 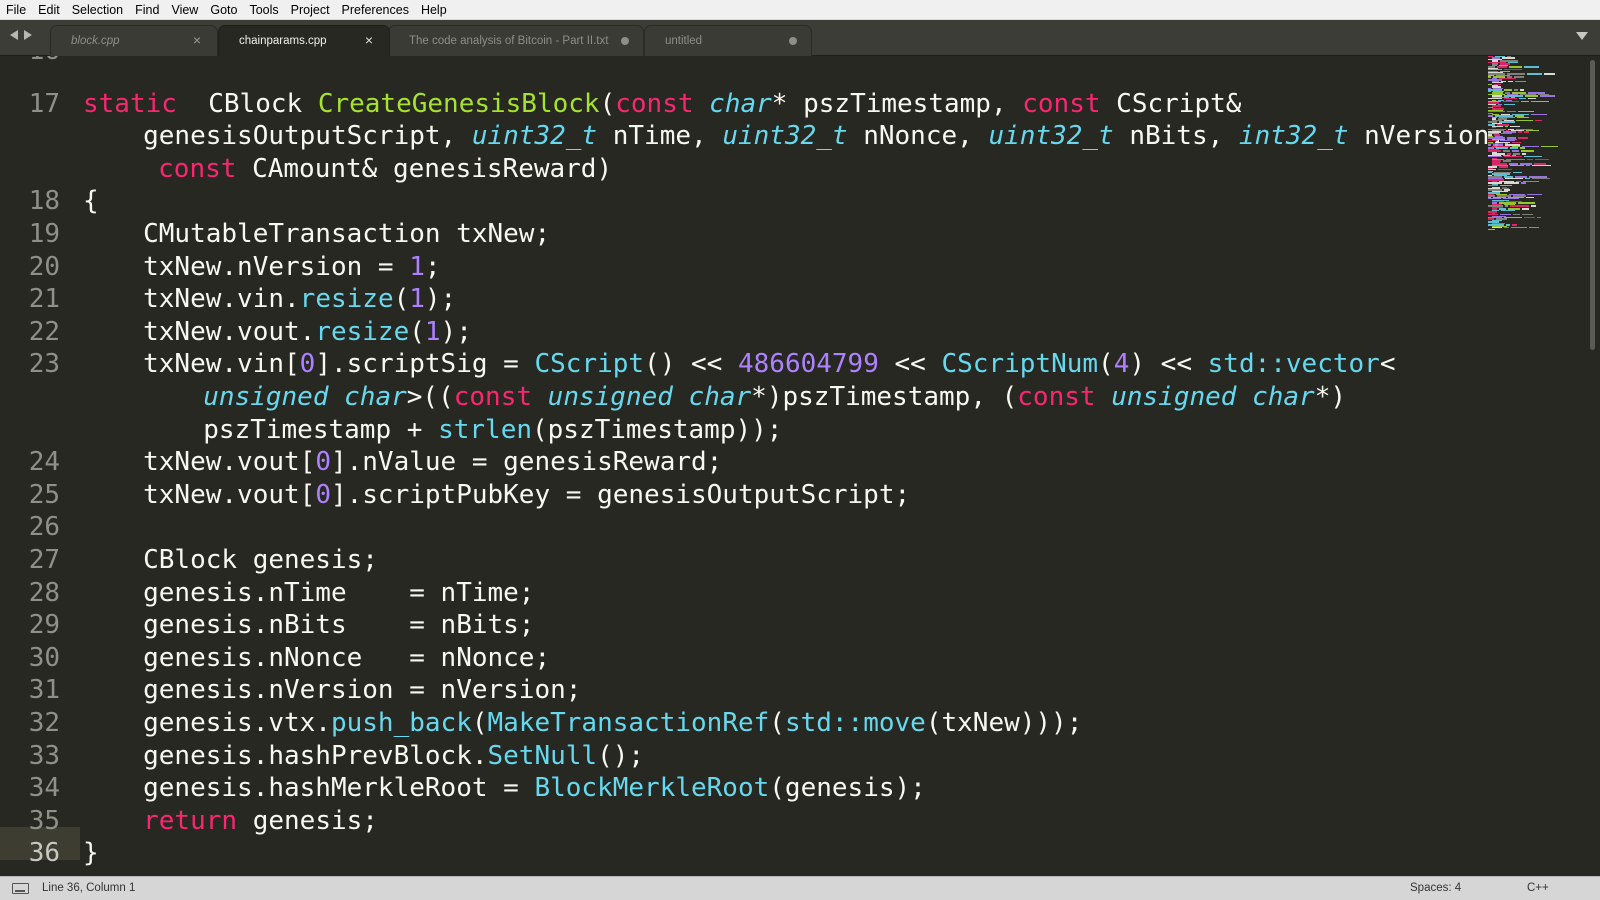 I want to click on code-line: genesis.nTime = nTime;, so click(x=338, y=593).